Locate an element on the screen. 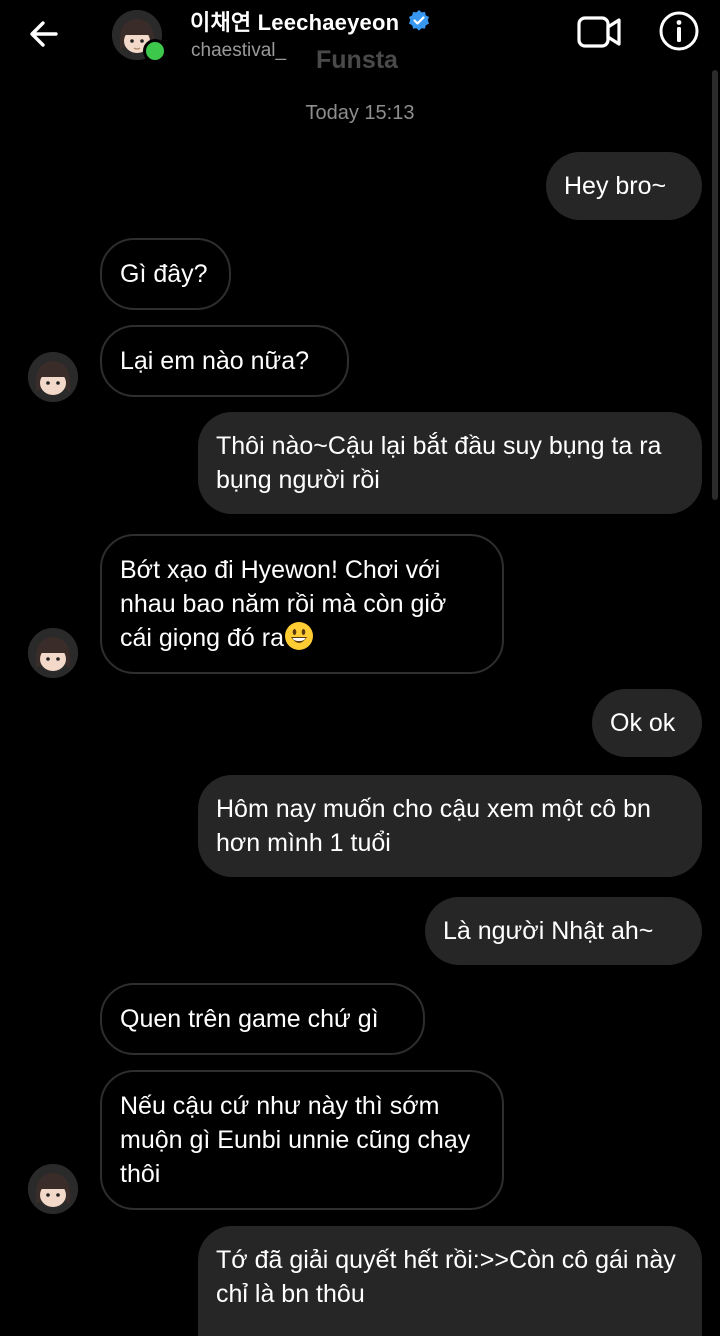 This screenshot has height=1336, width=720. chat-header: 이채연 Leechaeyeon chaestival_ Funsta is located at coordinates (360, 40).